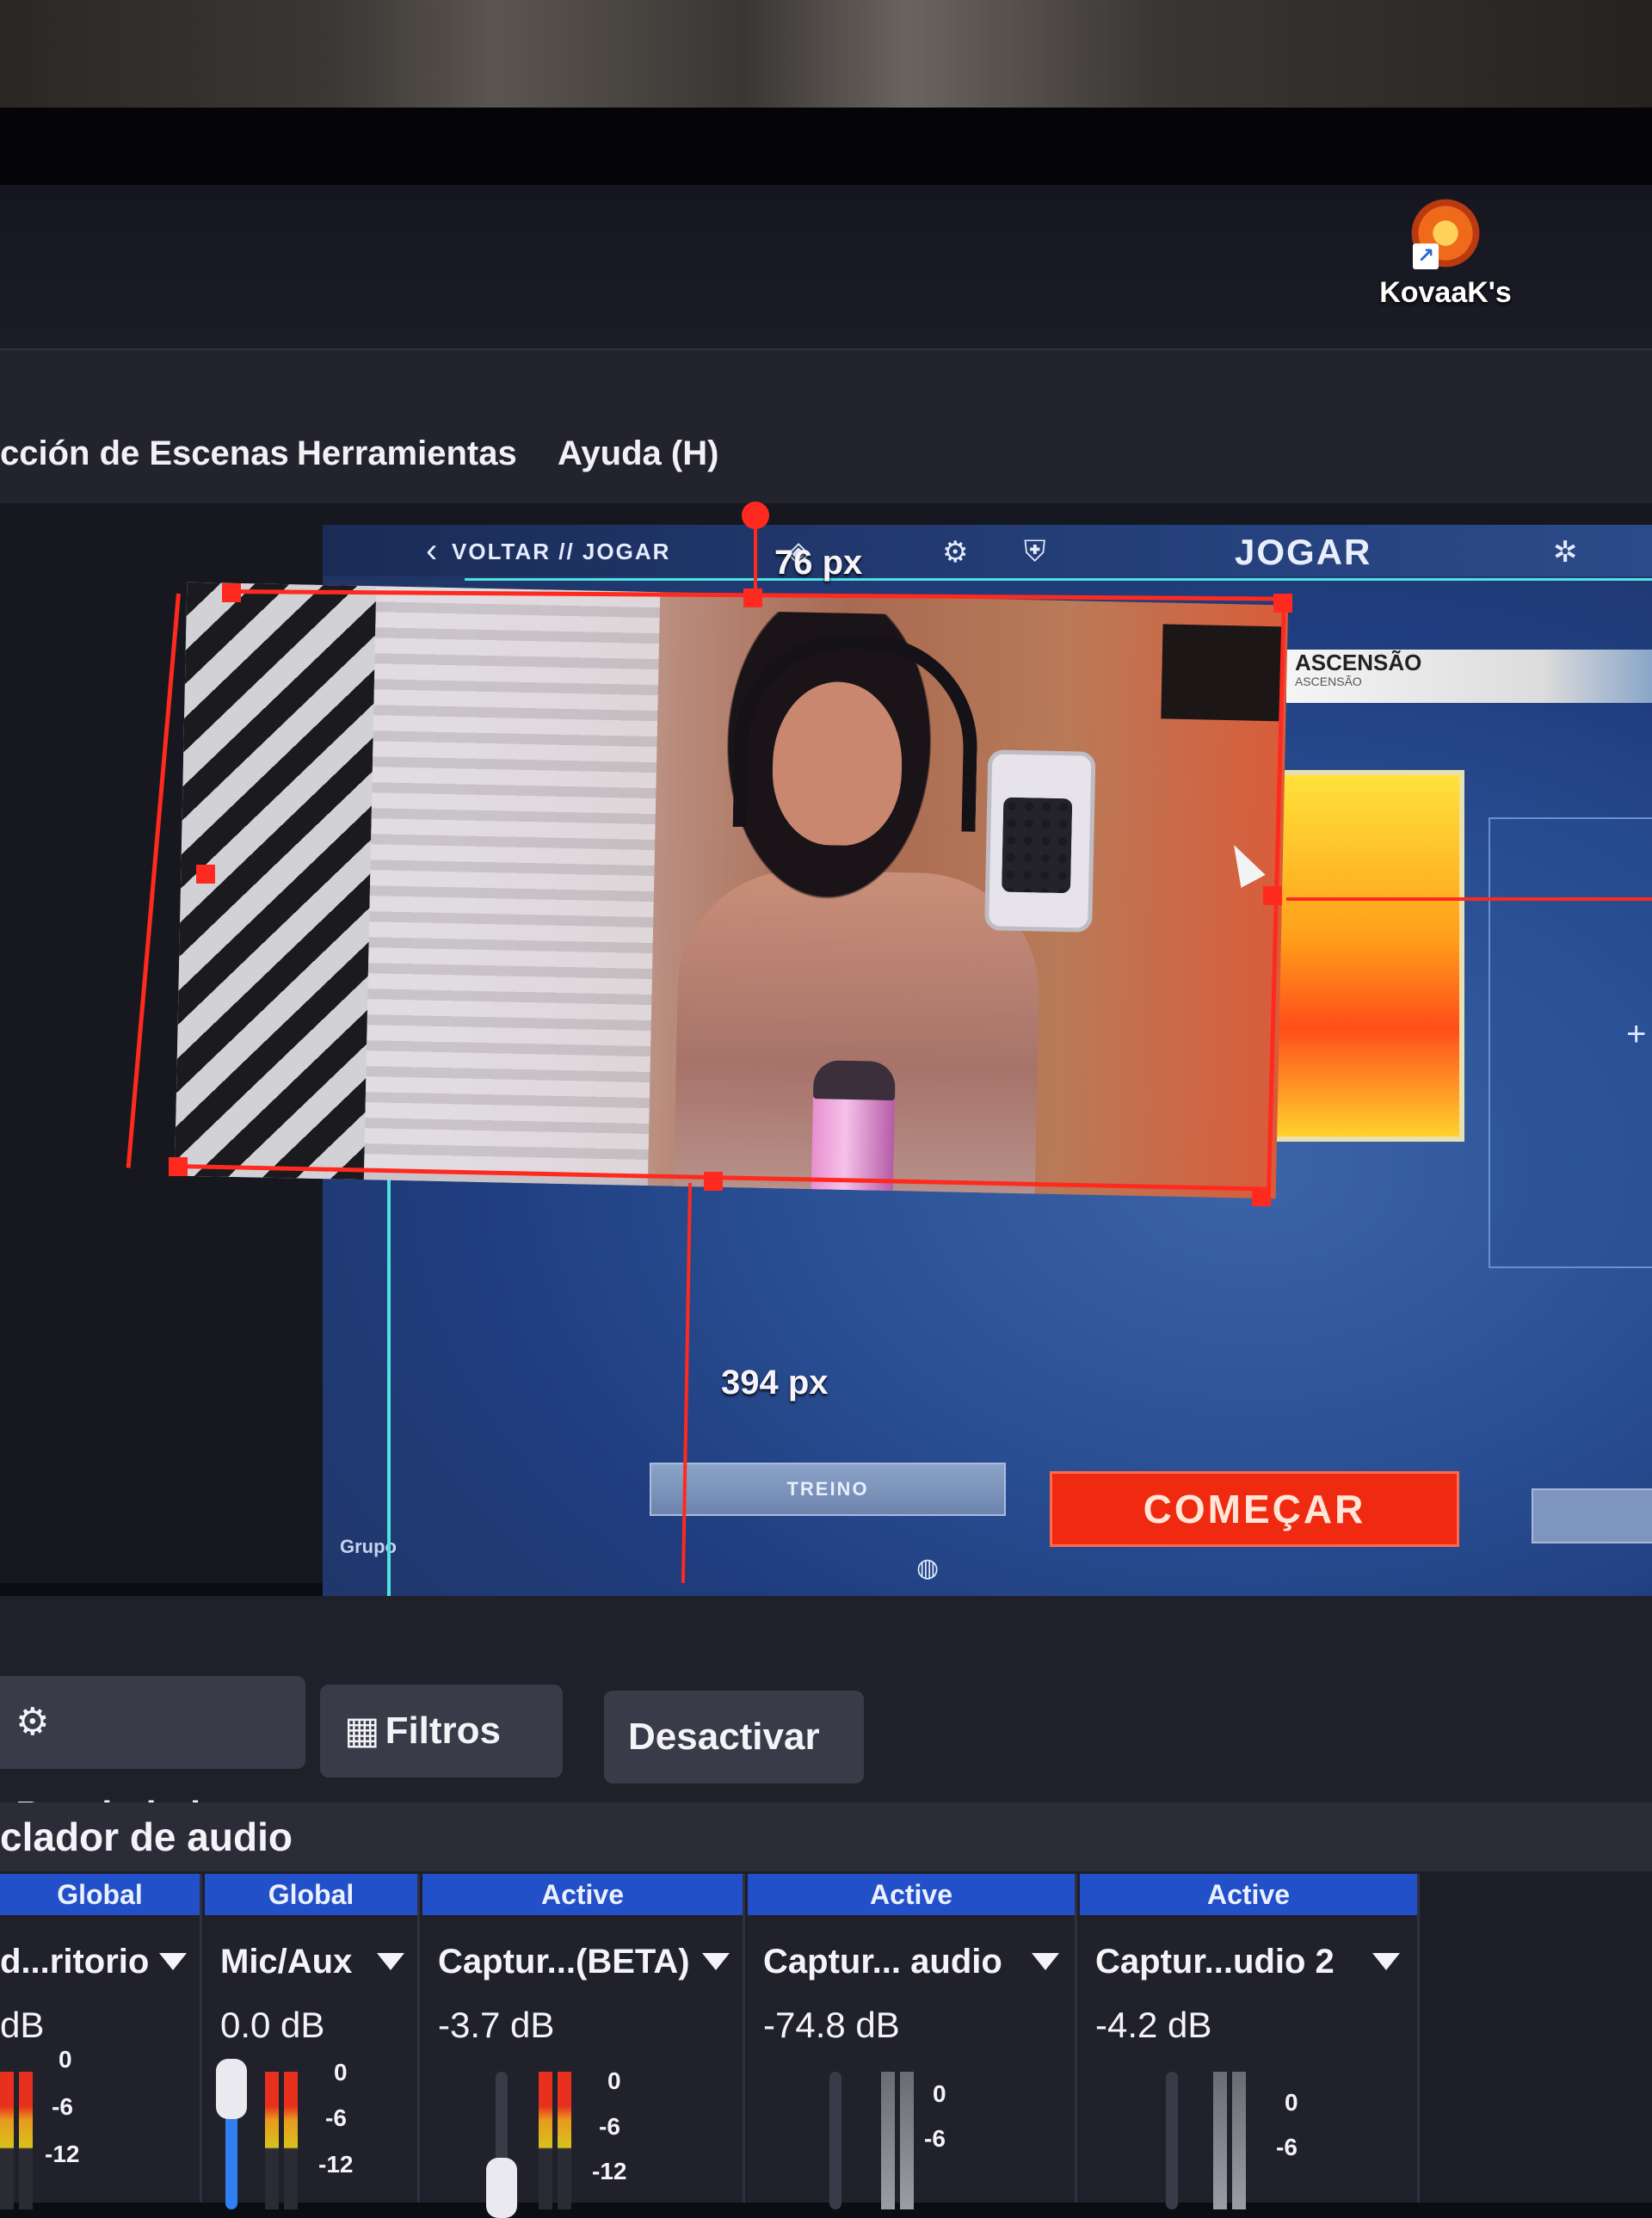  What do you see at coordinates (826, 146) in the screenshot?
I see `monitor-bezel` at bounding box center [826, 146].